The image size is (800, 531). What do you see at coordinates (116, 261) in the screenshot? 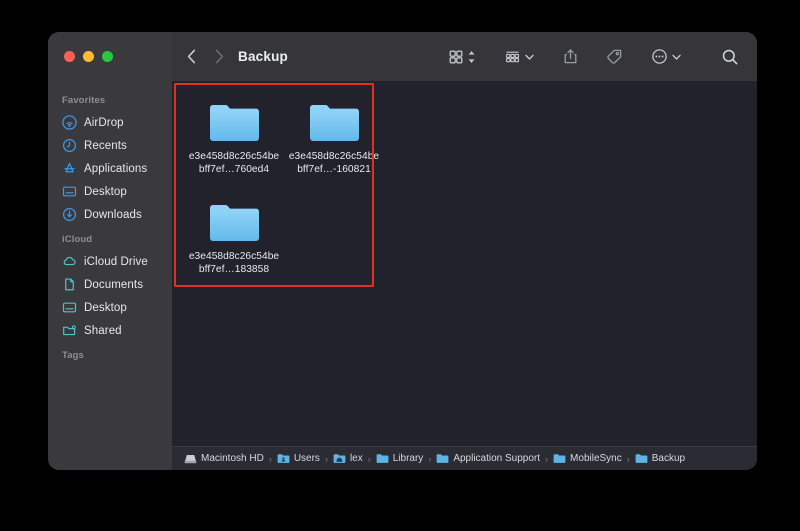
I see `sidebar-item-label: iCloud Drive` at bounding box center [116, 261].